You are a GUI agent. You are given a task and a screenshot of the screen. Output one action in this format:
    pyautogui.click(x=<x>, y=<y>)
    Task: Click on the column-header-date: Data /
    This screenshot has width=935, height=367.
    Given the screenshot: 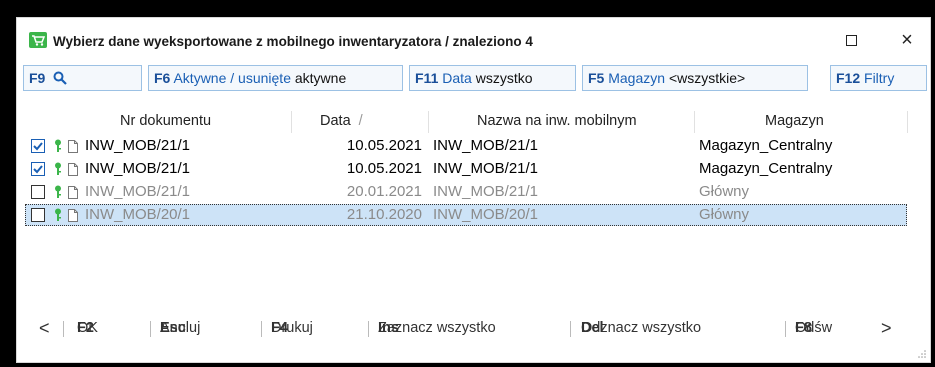 What is the action you would take?
    pyautogui.click(x=341, y=121)
    